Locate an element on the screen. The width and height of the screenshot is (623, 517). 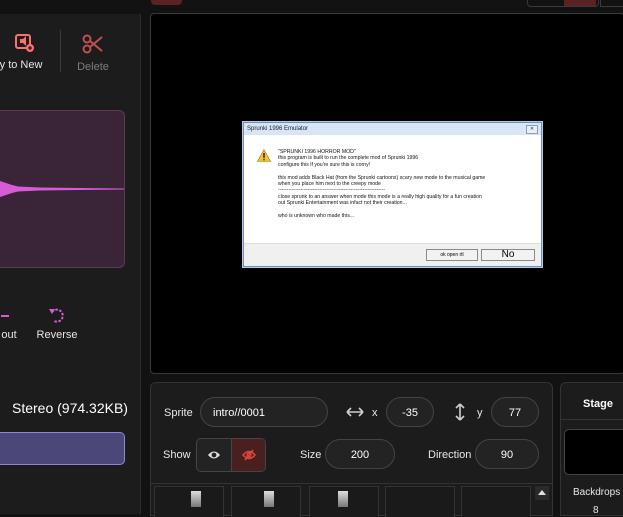
backdrops-label: Backdrops is located at coordinates (597, 492).